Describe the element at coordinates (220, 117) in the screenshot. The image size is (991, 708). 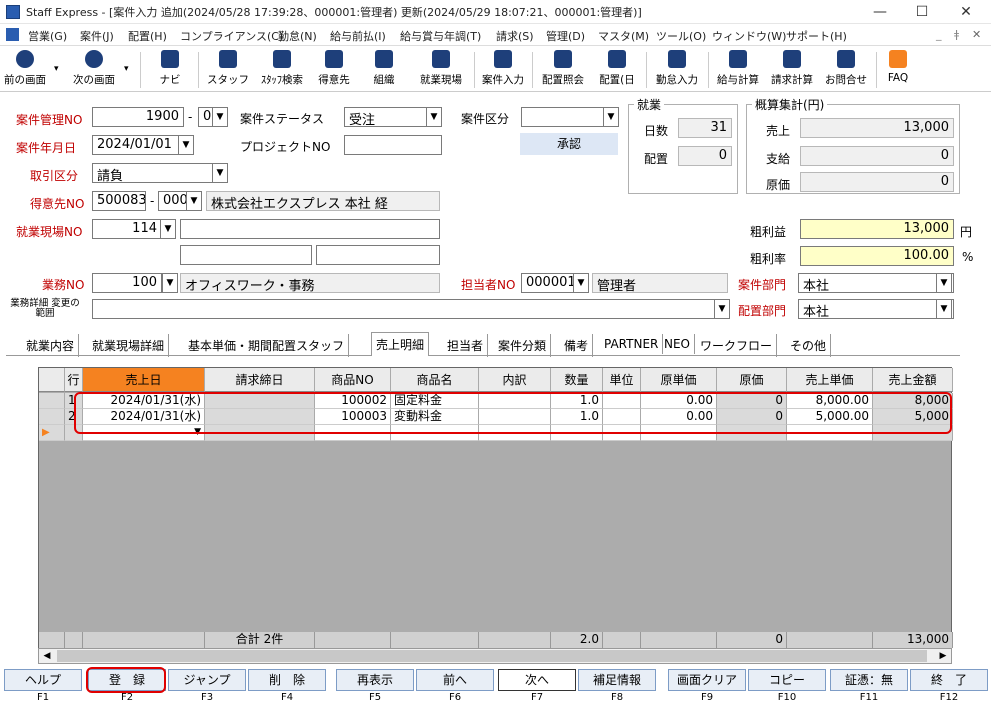
I see `case-no-sub-dropdown: ▼` at that location.